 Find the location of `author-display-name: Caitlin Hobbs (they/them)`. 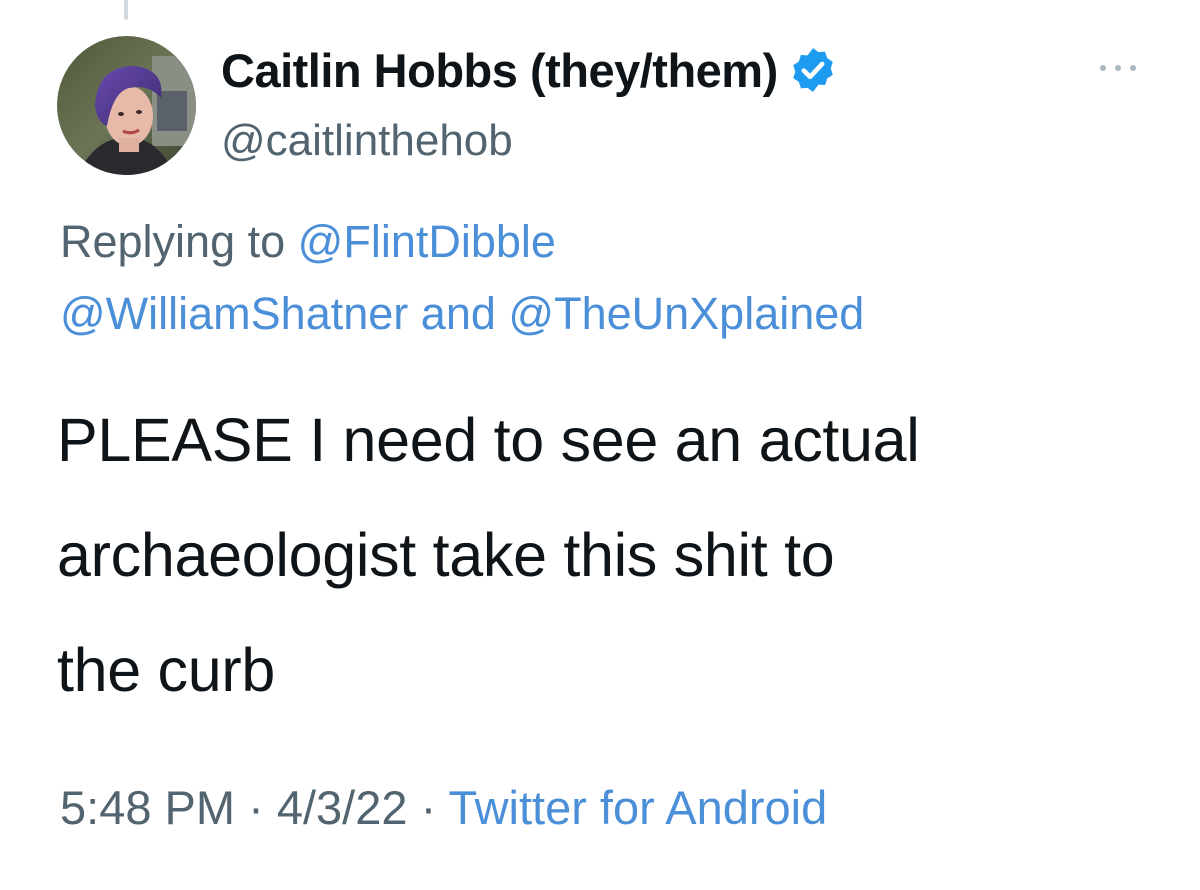

author-display-name: Caitlin Hobbs (they/them) is located at coordinates (499, 70).